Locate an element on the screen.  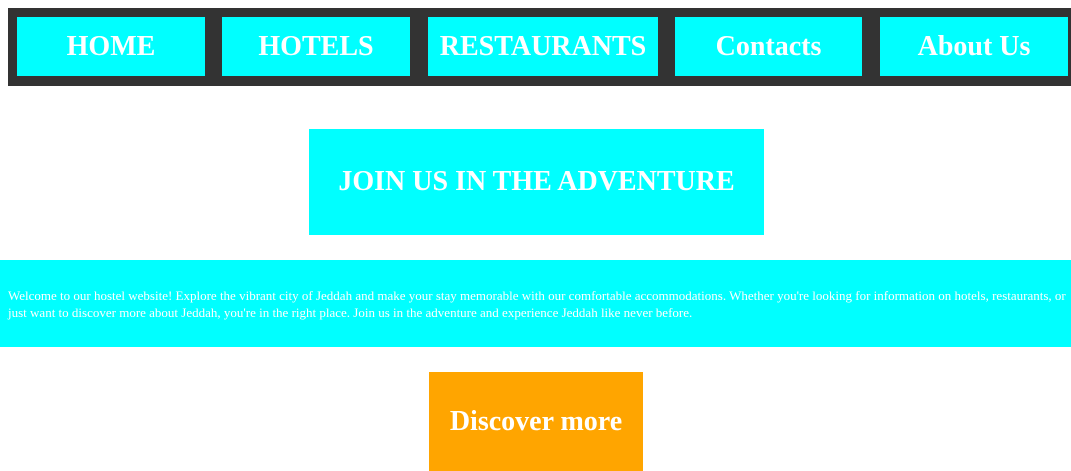
hero-title: JOIN US IN THE ADVENTURE is located at coordinates (536, 182).